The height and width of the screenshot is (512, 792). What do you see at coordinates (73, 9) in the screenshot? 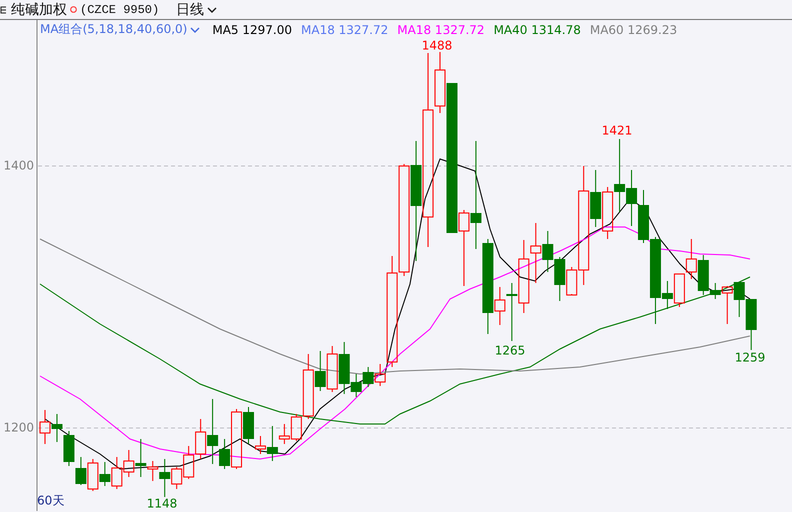
I see `circle-icon` at bounding box center [73, 9].